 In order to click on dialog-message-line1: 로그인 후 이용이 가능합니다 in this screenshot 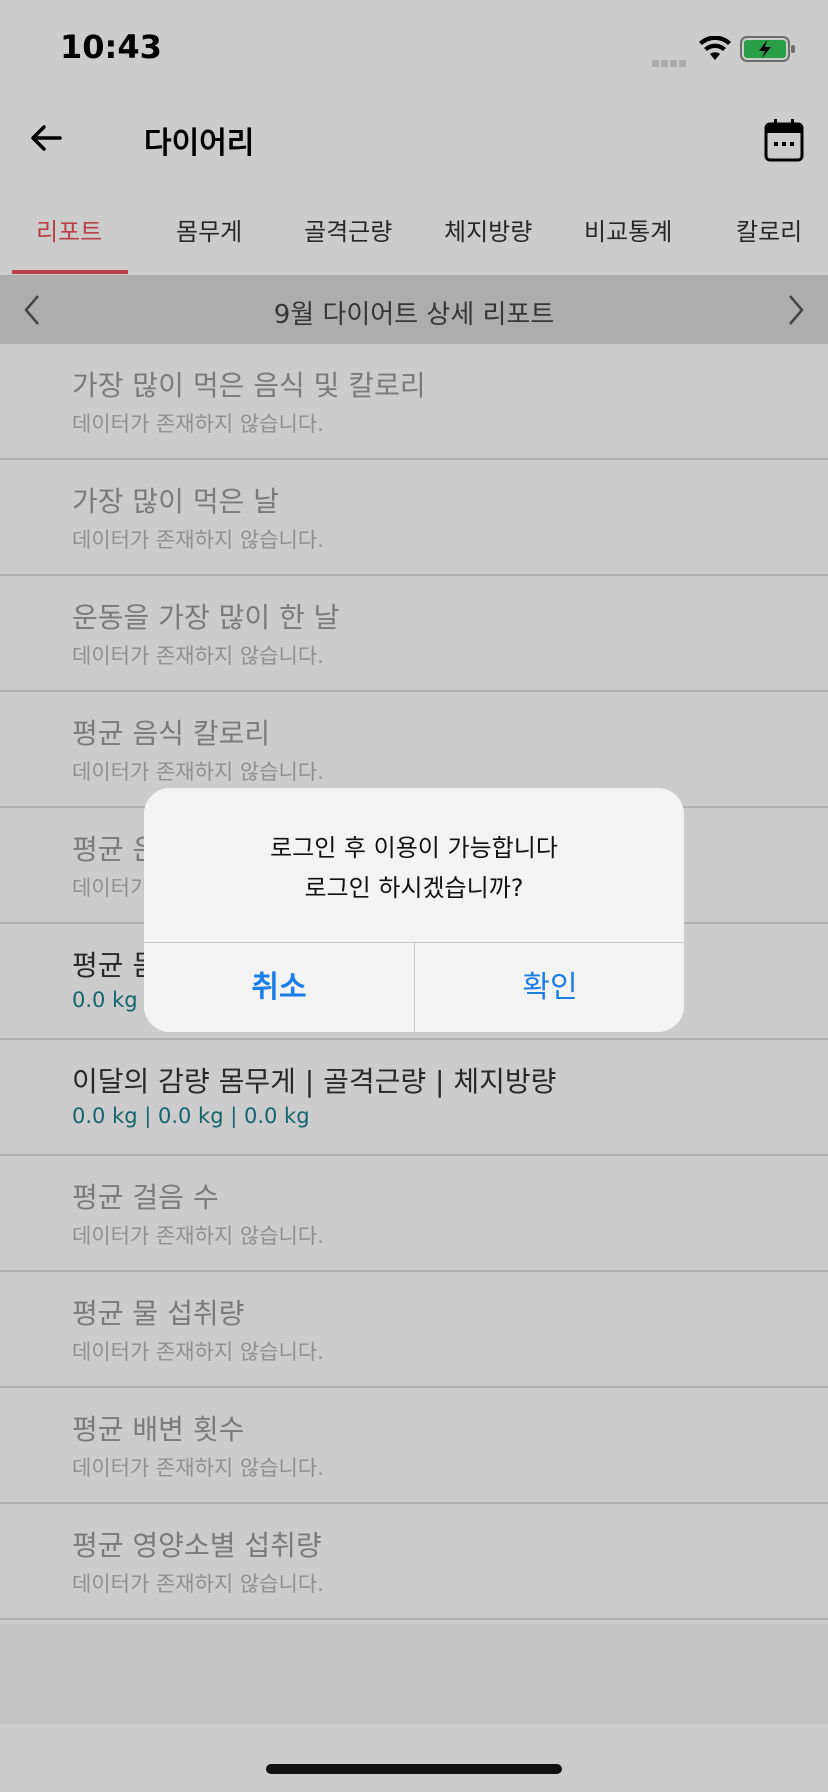, I will do `click(414, 848)`.